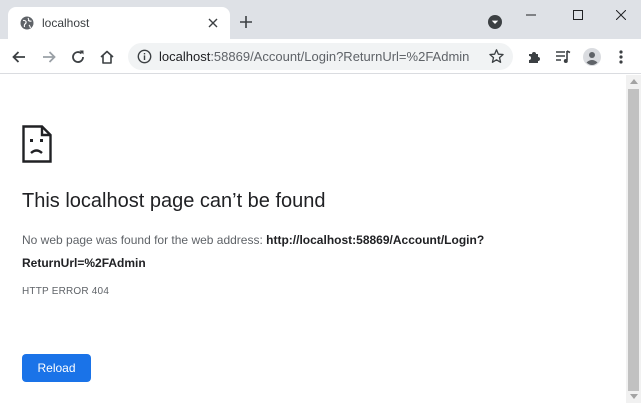 The height and width of the screenshot is (403, 641). I want to click on new-tab-button, so click(246, 22).